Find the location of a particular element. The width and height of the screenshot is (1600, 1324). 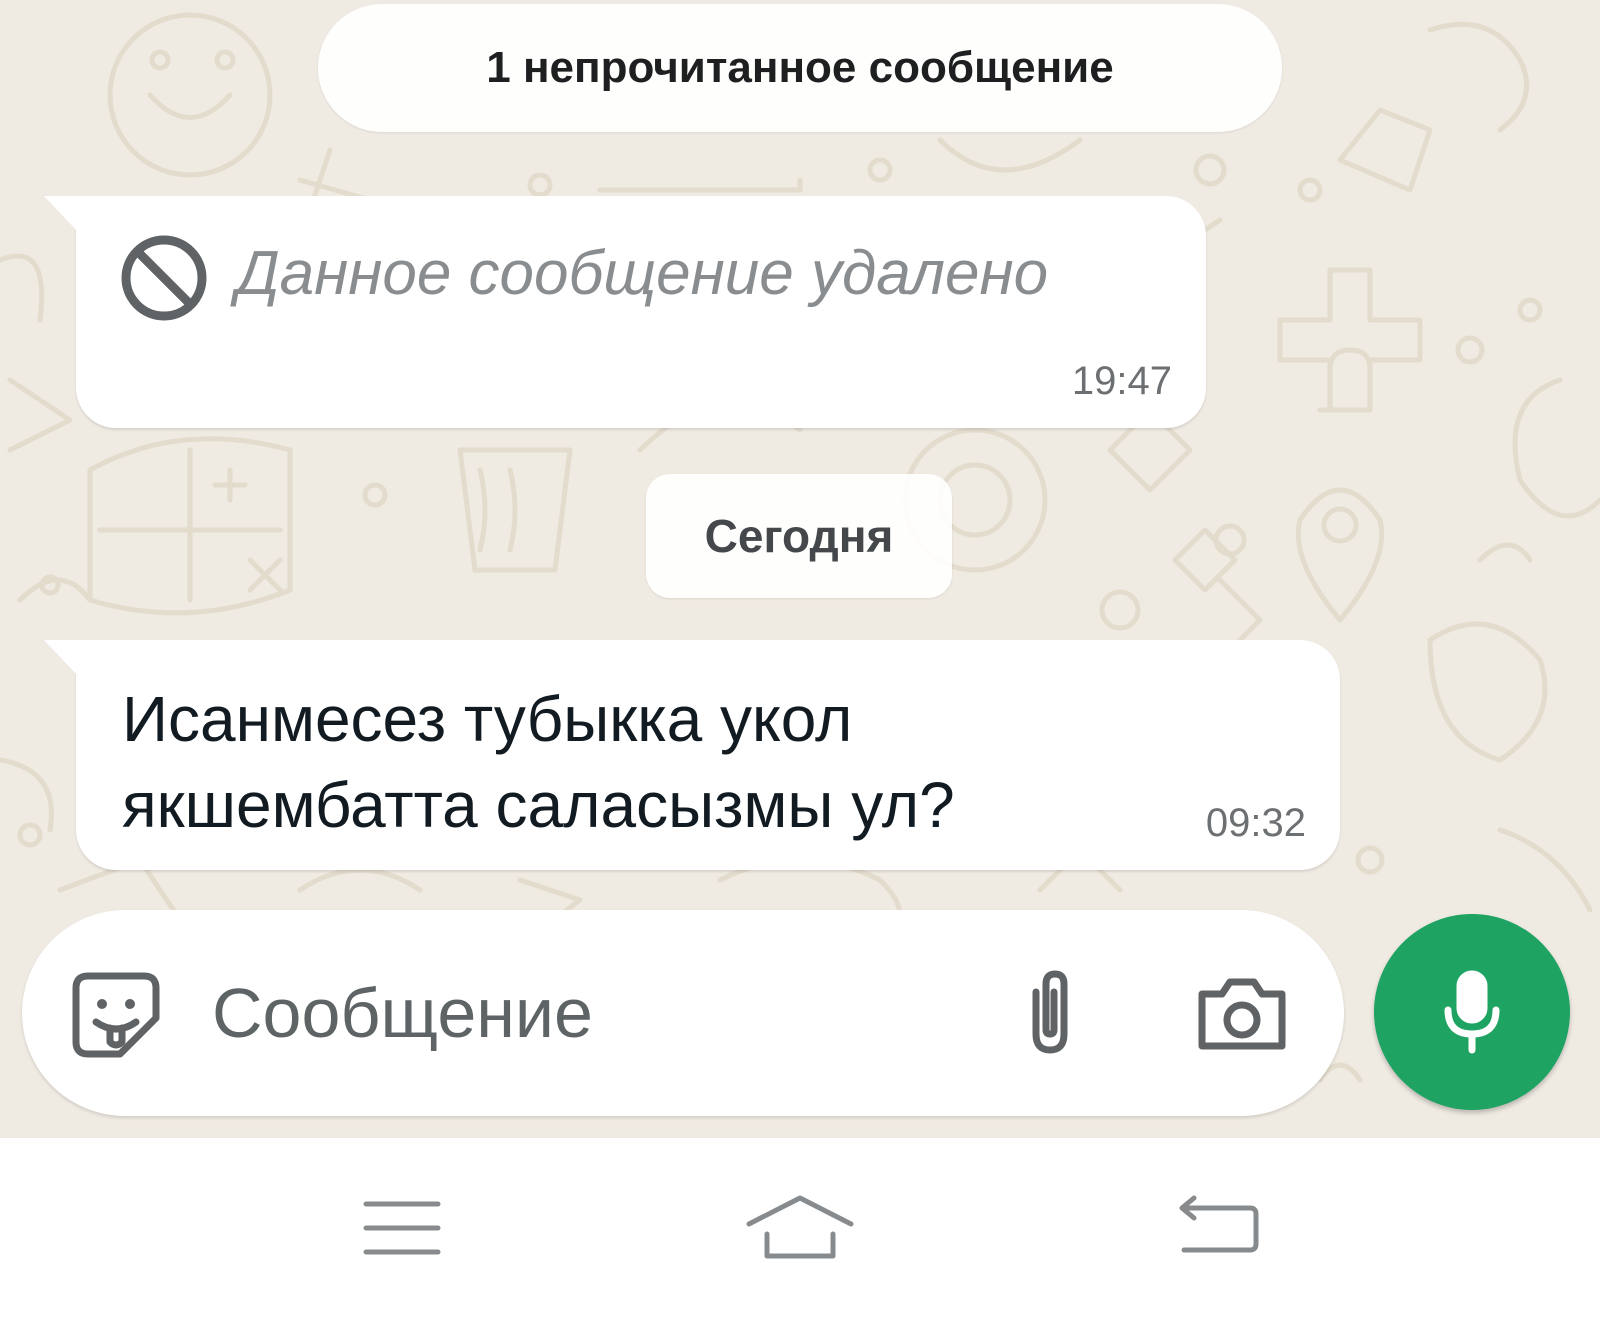

system-navigation-bar is located at coordinates (800, 1231).